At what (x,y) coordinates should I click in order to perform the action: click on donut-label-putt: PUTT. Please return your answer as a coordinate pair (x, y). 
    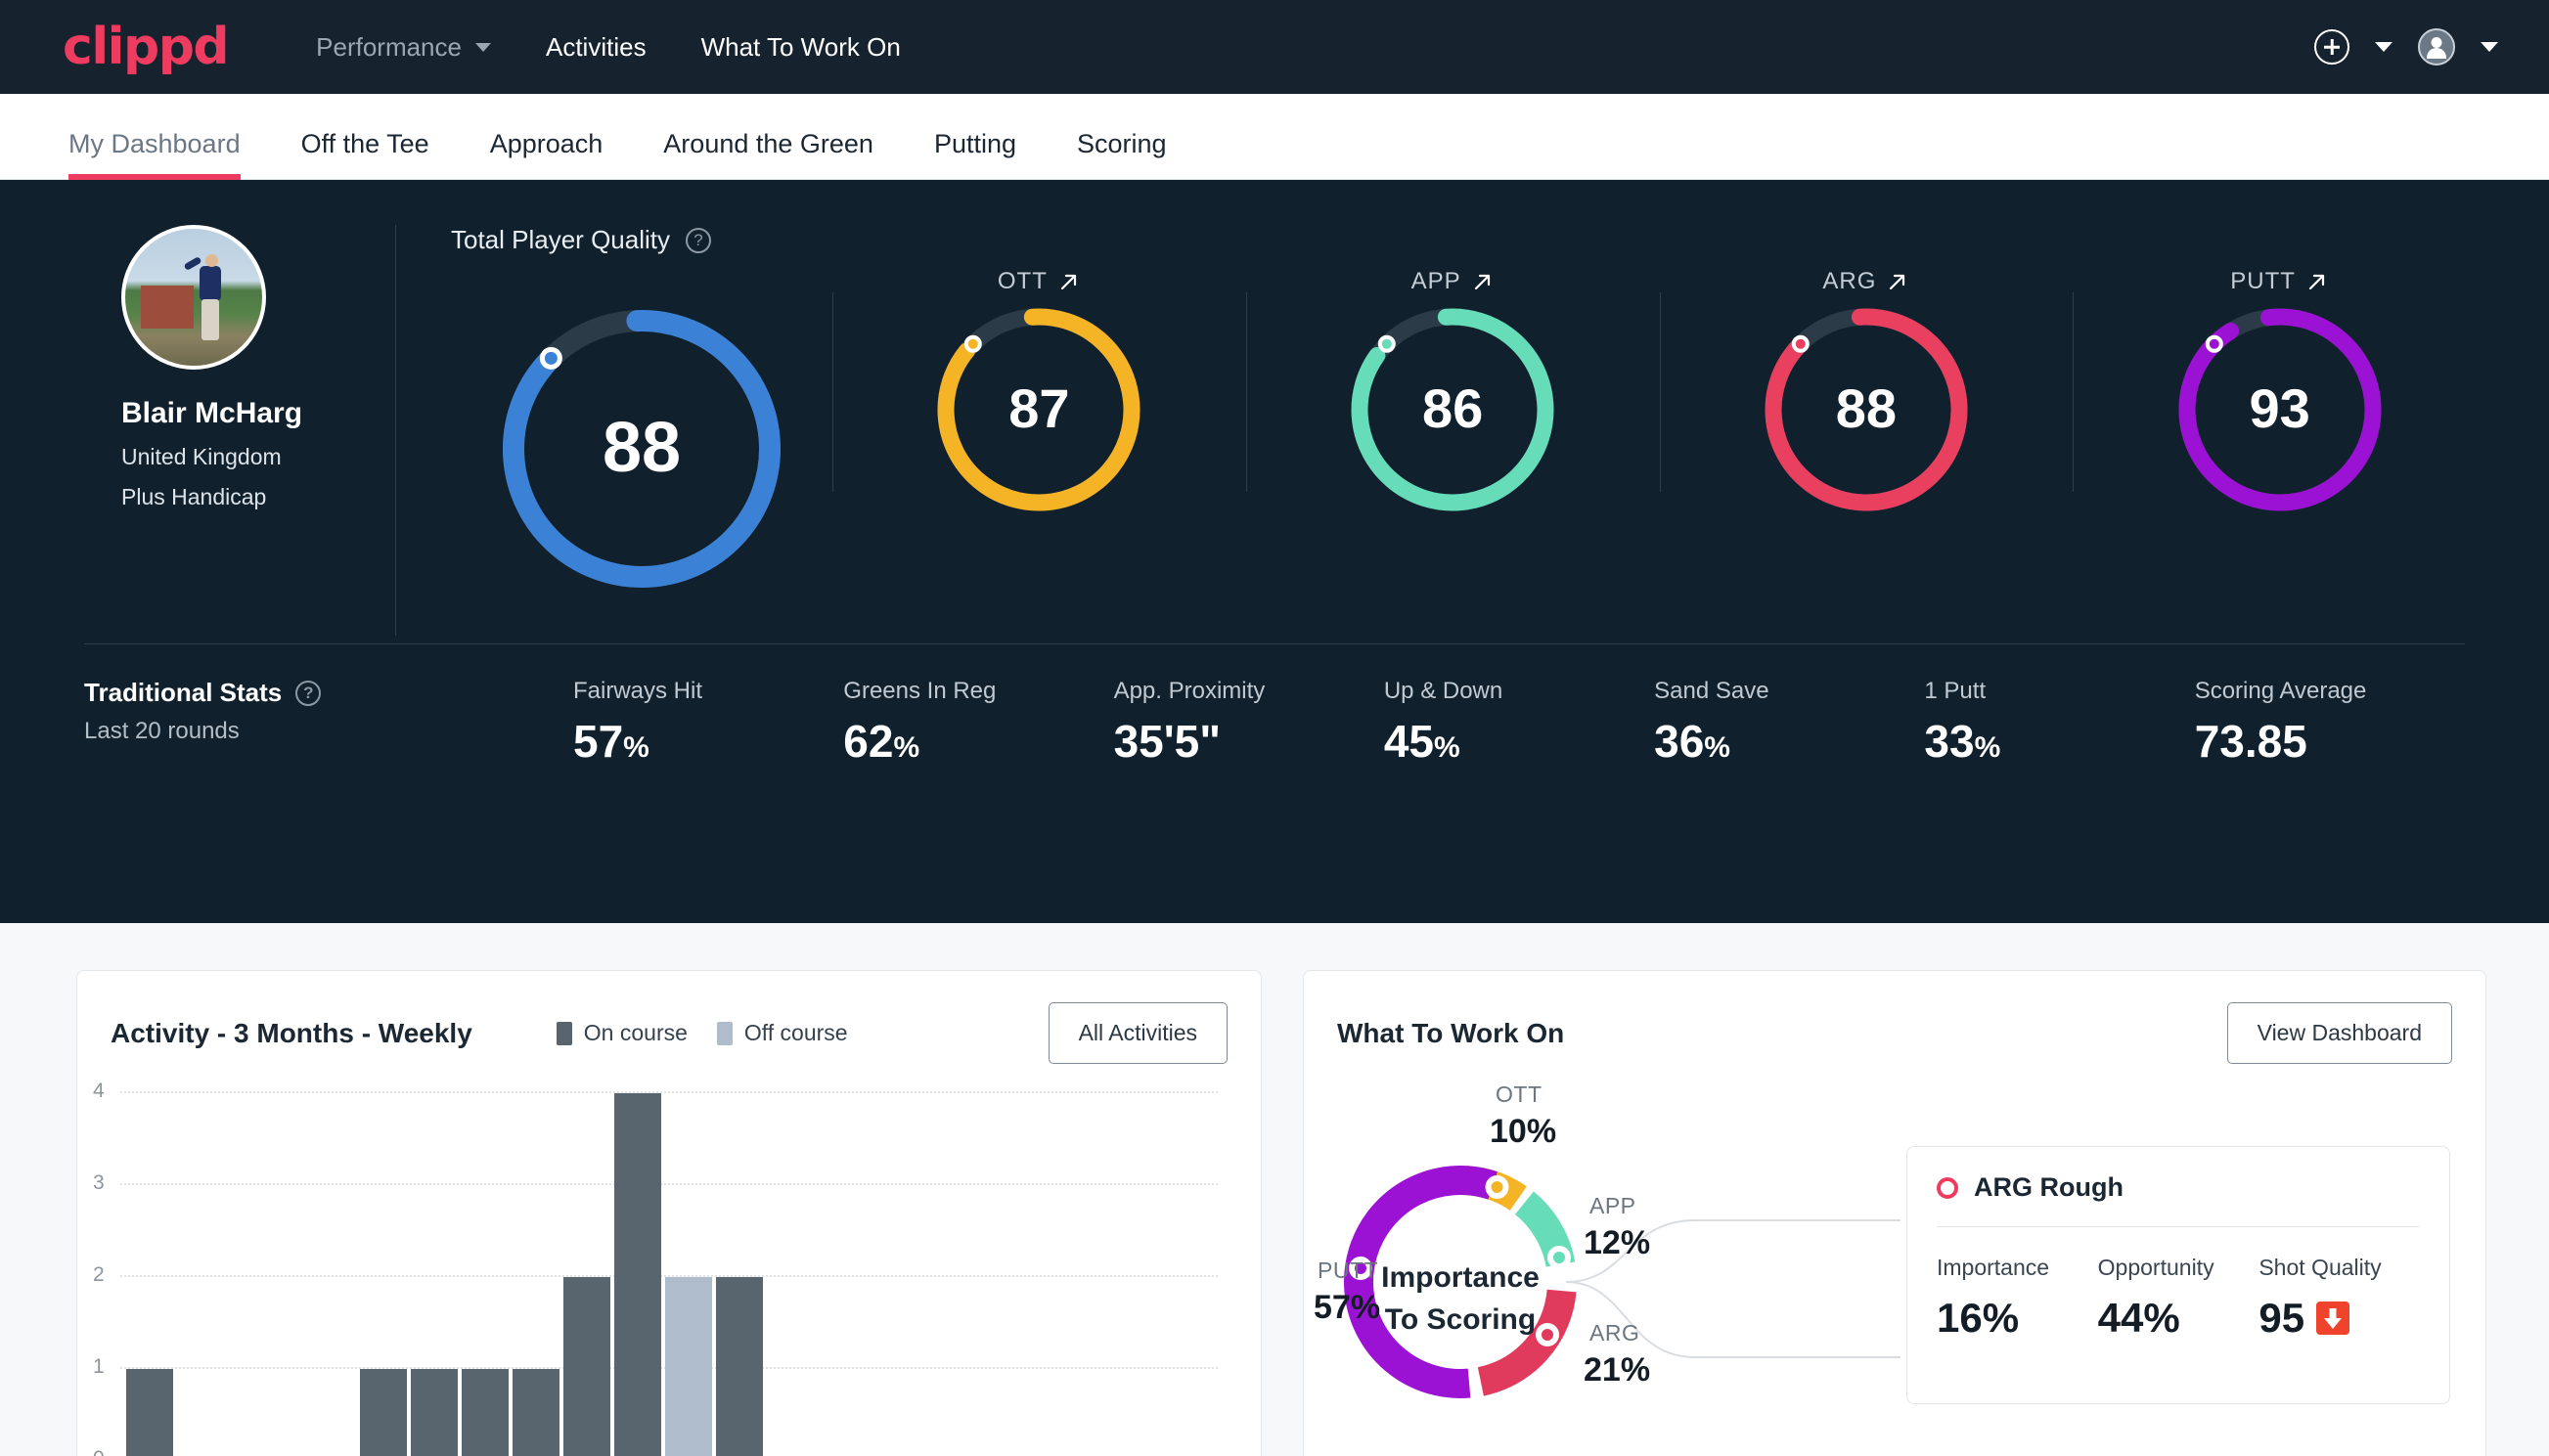
    Looking at the image, I should click on (1348, 1270).